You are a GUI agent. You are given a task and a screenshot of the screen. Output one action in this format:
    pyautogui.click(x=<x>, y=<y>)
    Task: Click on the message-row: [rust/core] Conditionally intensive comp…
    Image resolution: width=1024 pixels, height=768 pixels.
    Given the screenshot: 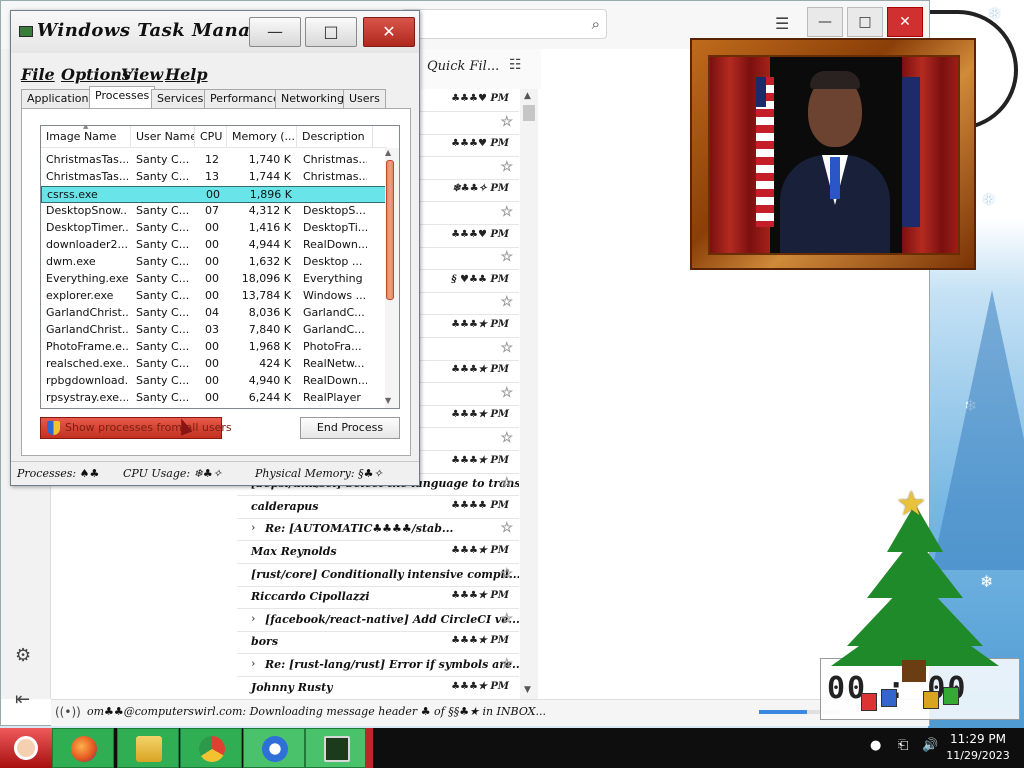 What is the action you would take?
    pyautogui.click(x=378, y=575)
    